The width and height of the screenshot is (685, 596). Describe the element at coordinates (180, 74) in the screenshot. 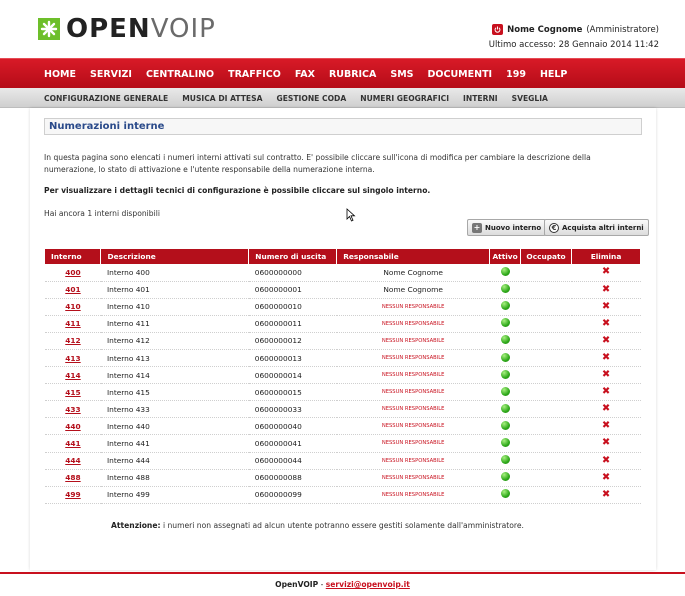

I see `main-nav-item-centralino: CENTRALINO` at that location.